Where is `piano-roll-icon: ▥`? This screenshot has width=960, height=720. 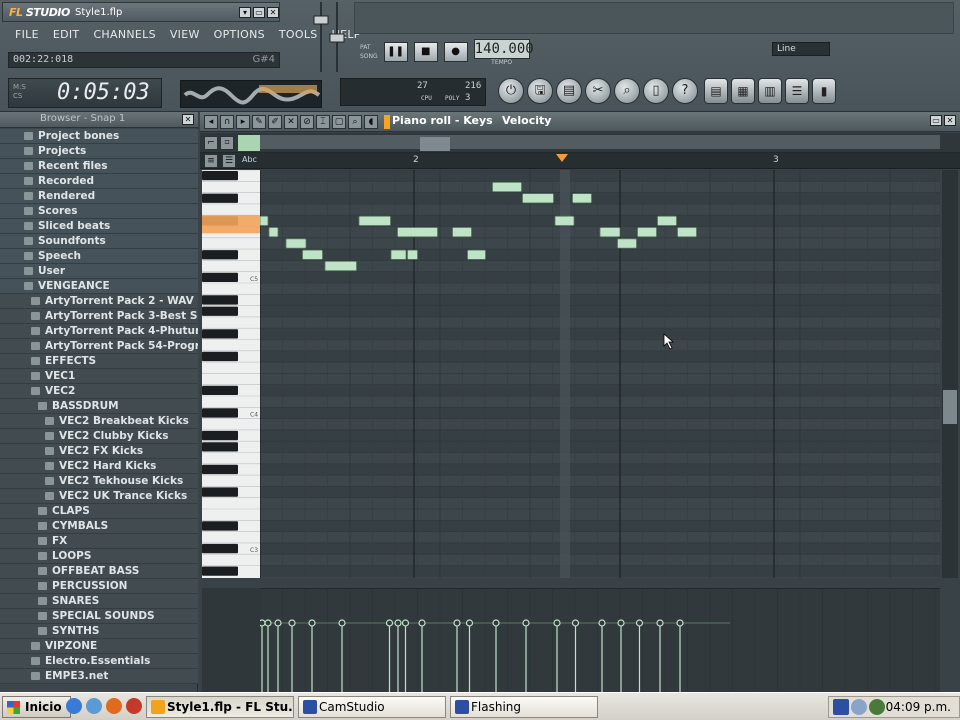
piano-roll-icon: ▥ is located at coordinates (770, 91).